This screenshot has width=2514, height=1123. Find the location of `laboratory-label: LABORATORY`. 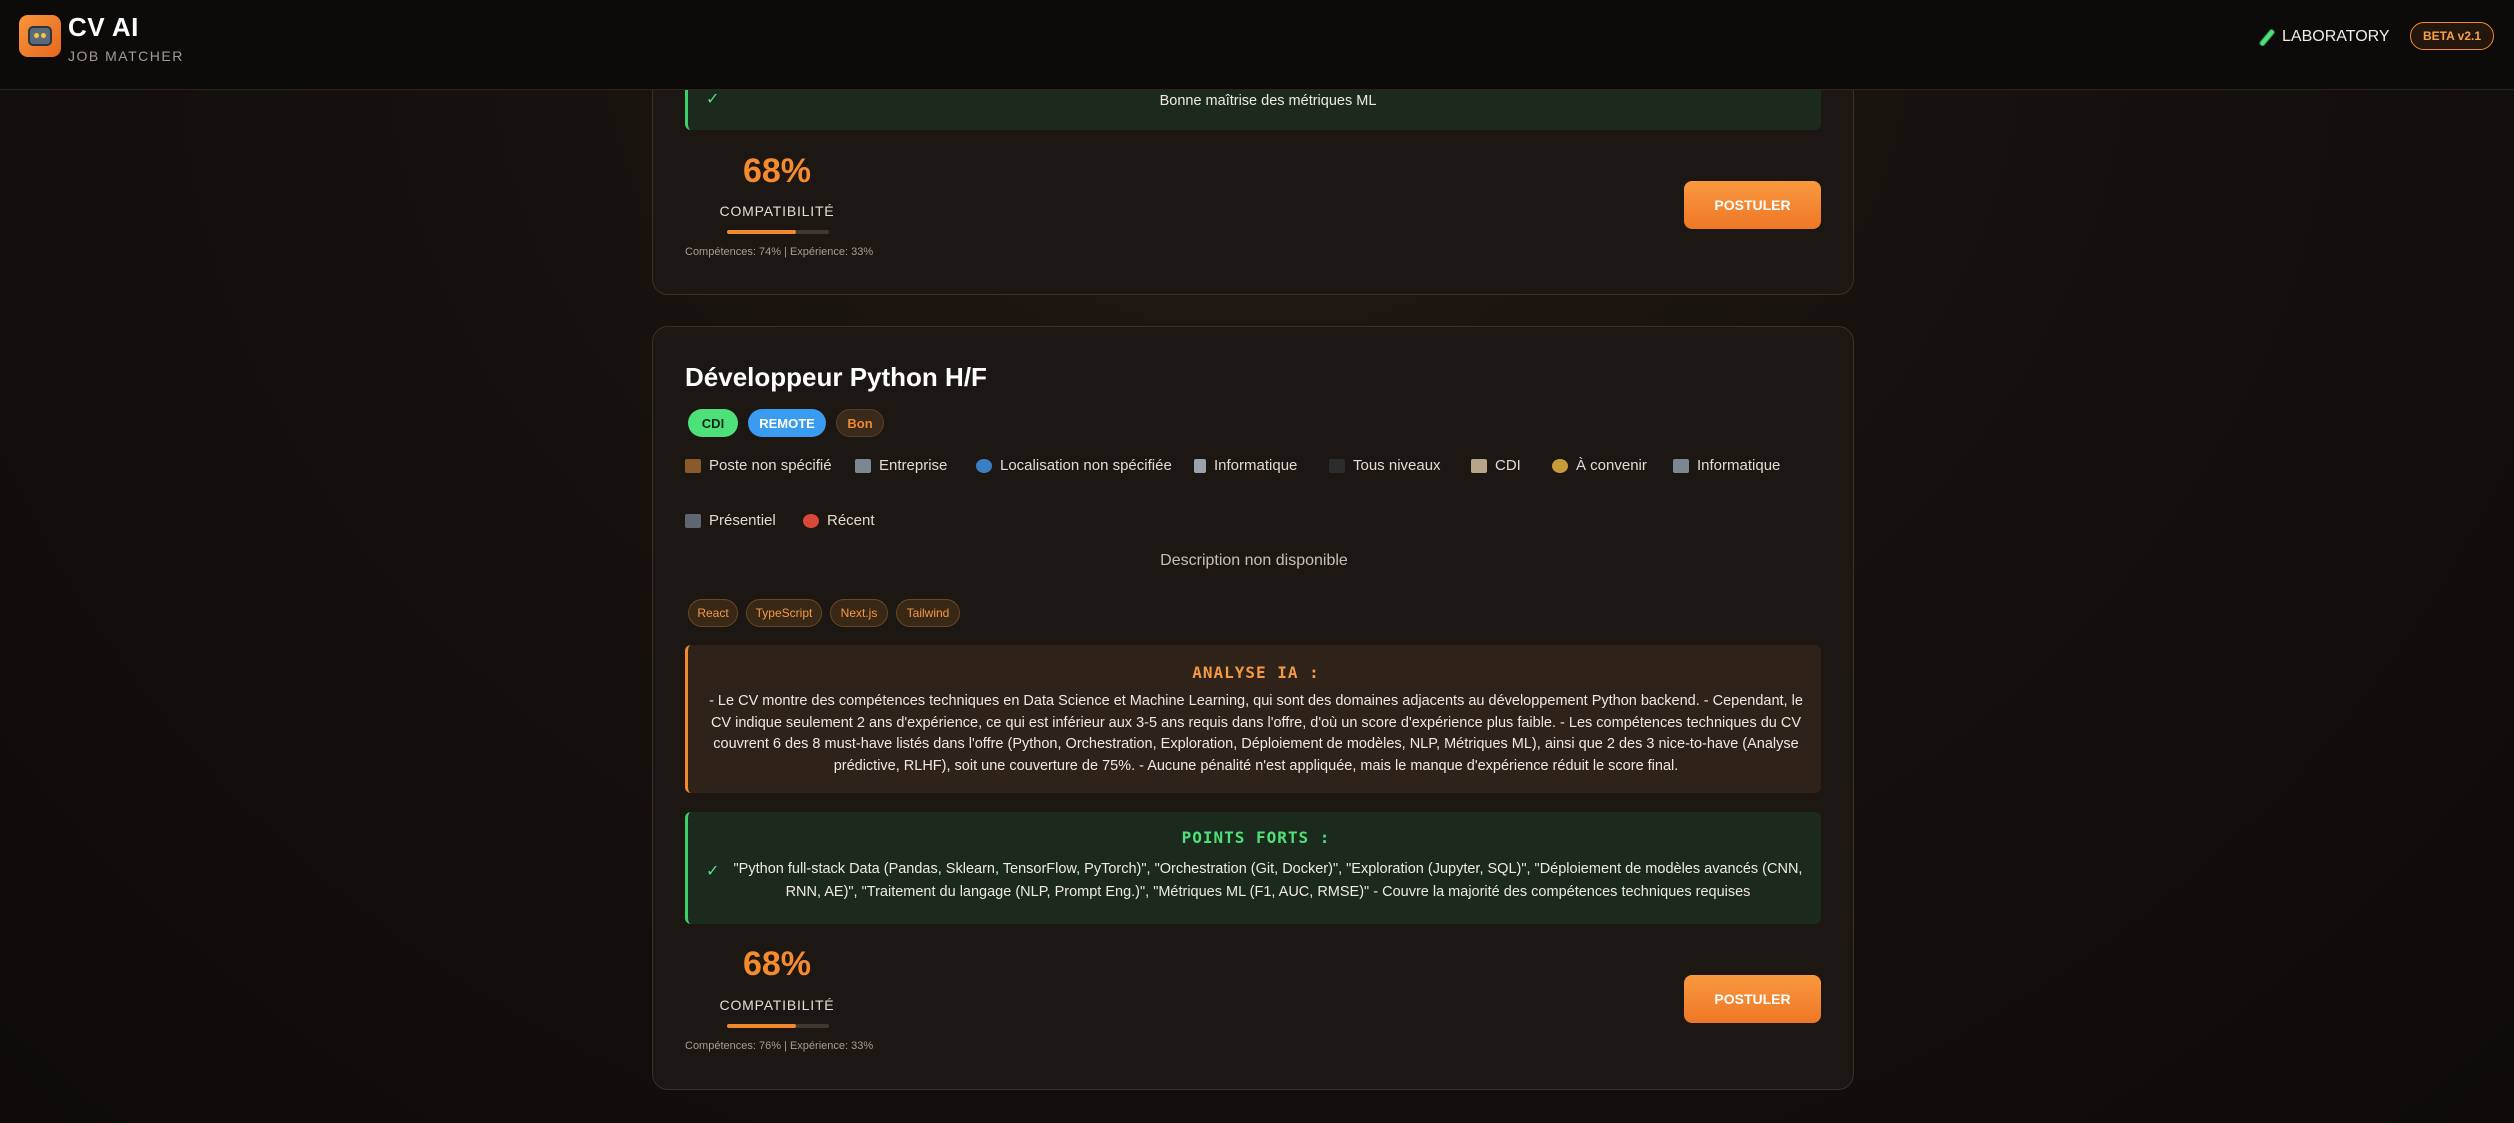

laboratory-label: LABORATORY is located at coordinates (2336, 36).